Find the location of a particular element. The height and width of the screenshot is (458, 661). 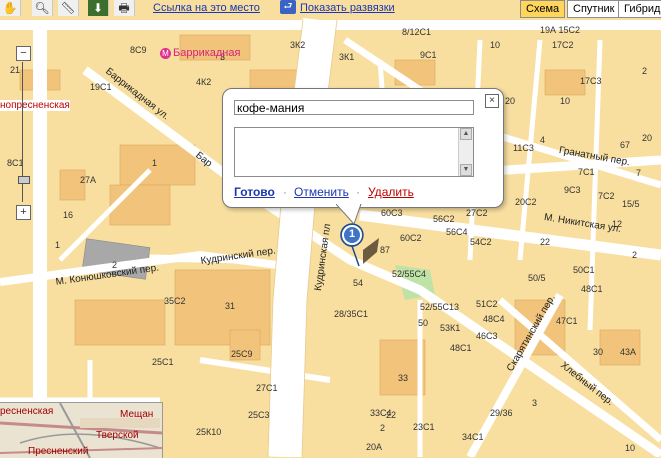

placemark-title-input is located at coordinates (354, 107).